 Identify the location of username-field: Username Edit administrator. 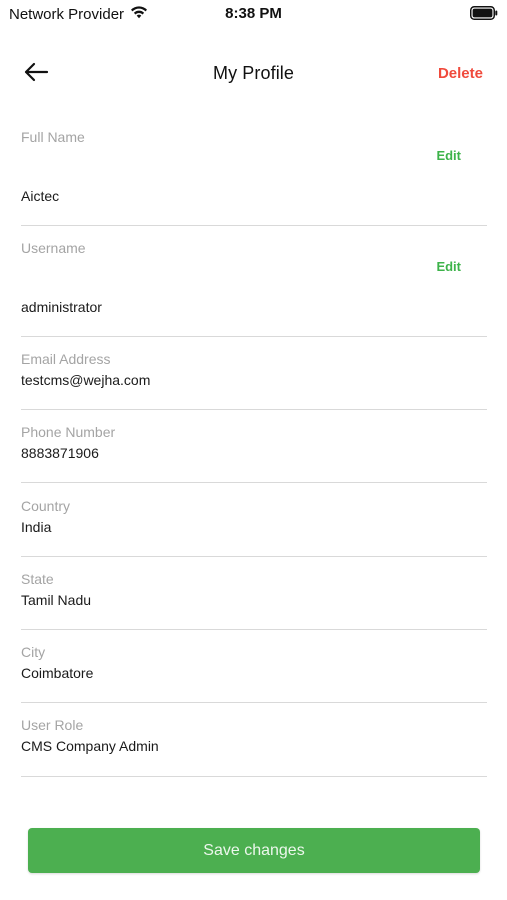
(254, 287).